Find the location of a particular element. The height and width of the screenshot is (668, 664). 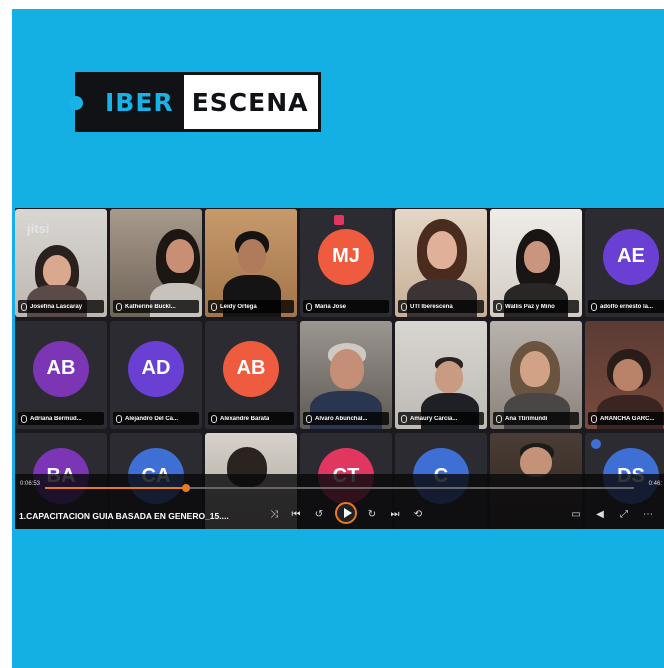

previous-track-icon: ⏮ is located at coordinates (296, 515).